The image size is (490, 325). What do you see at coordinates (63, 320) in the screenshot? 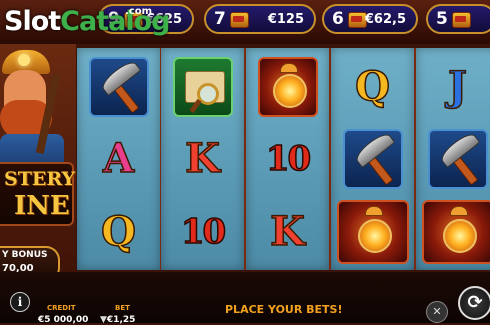
I see `credit-value: €5 000,00` at bounding box center [63, 320].